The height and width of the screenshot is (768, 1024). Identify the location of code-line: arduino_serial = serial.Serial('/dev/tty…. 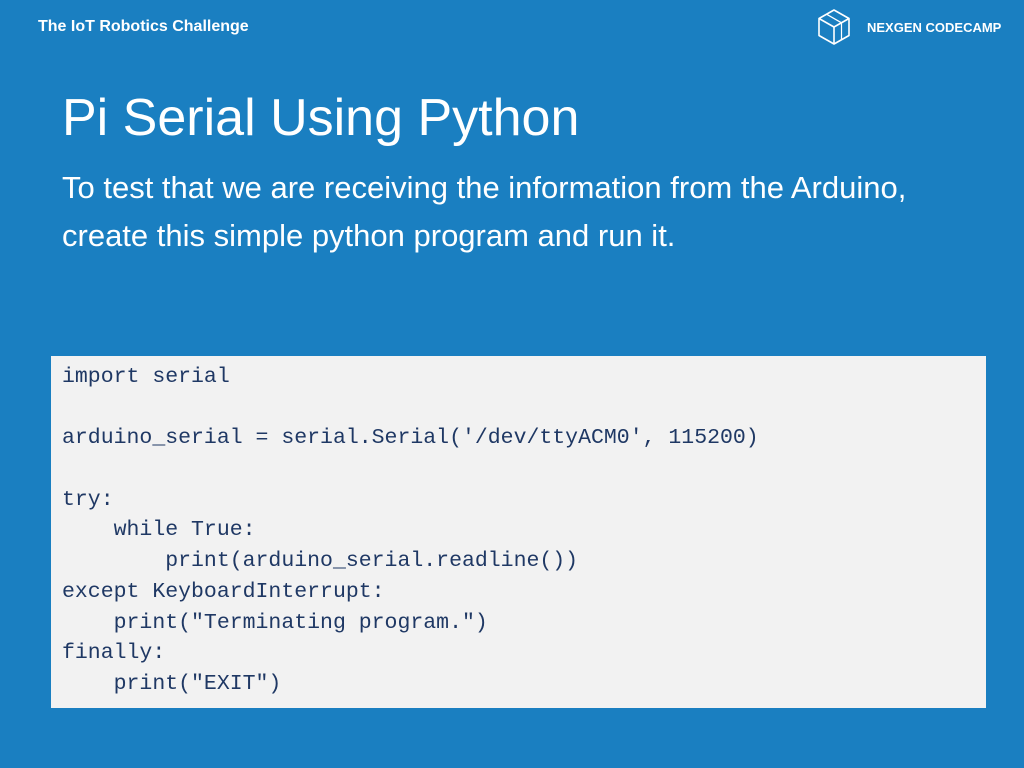
(410, 438).